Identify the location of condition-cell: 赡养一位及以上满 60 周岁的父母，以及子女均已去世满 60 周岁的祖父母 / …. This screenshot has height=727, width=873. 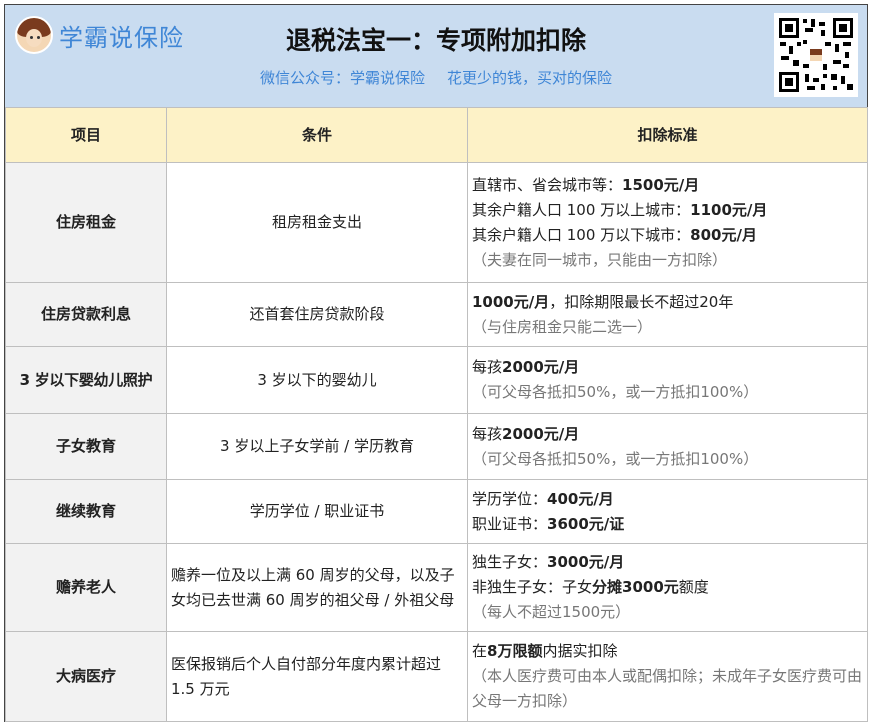
(317, 587).